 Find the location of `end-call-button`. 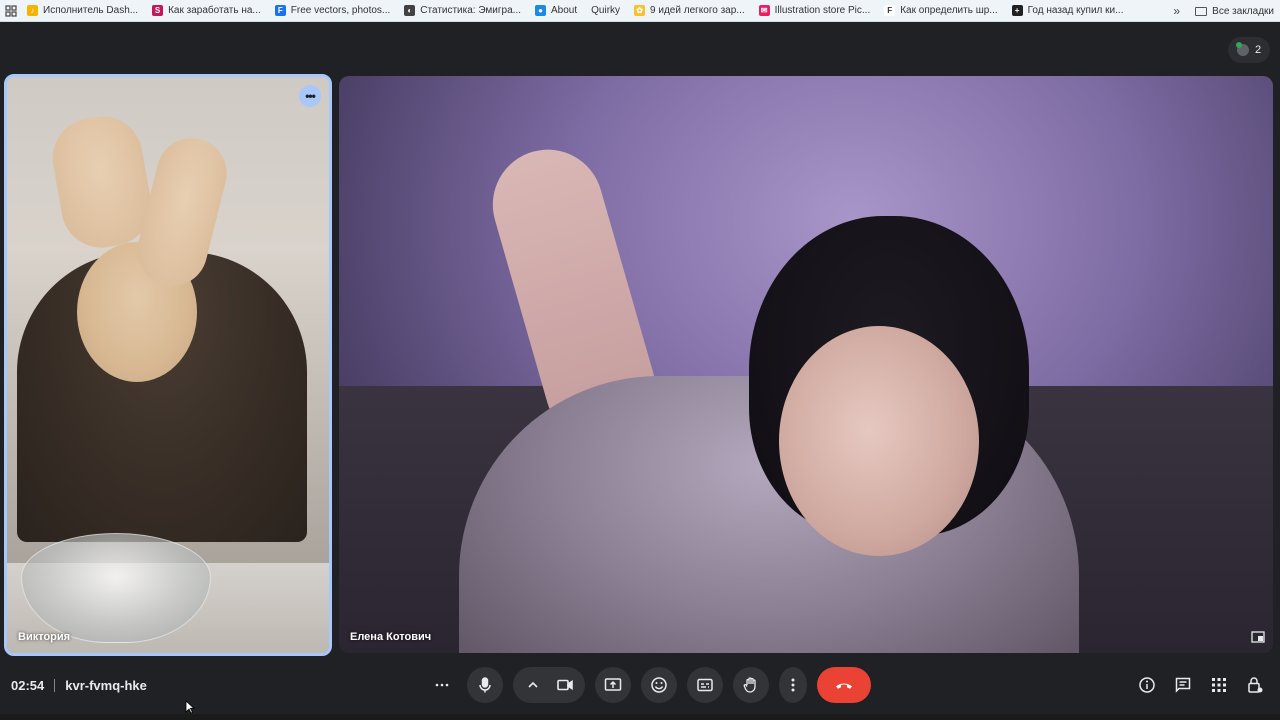

end-call-button is located at coordinates (844, 685).